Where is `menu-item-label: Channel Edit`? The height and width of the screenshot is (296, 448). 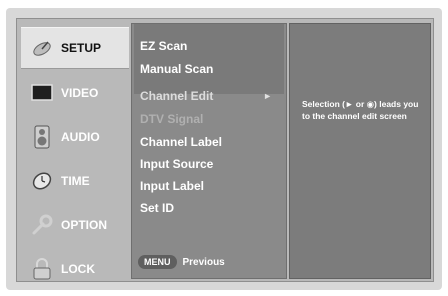
menu-item-label: Channel Edit is located at coordinates (177, 96).